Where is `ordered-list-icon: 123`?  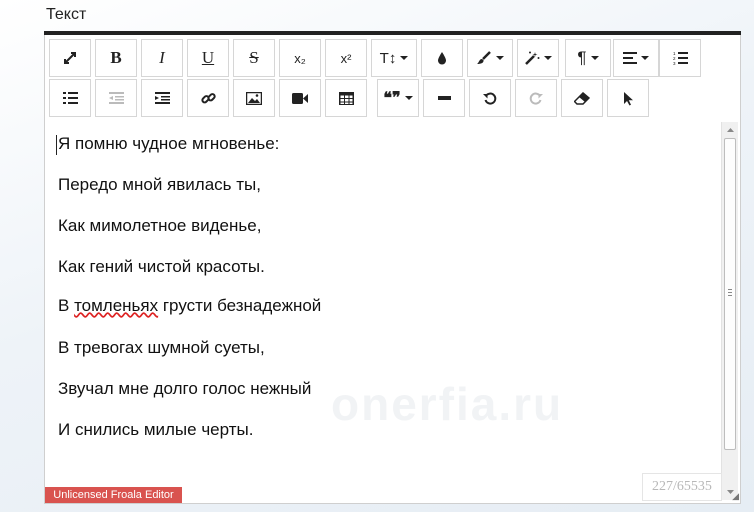 ordered-list-icon: 123 is located at coordinates (680, 58).